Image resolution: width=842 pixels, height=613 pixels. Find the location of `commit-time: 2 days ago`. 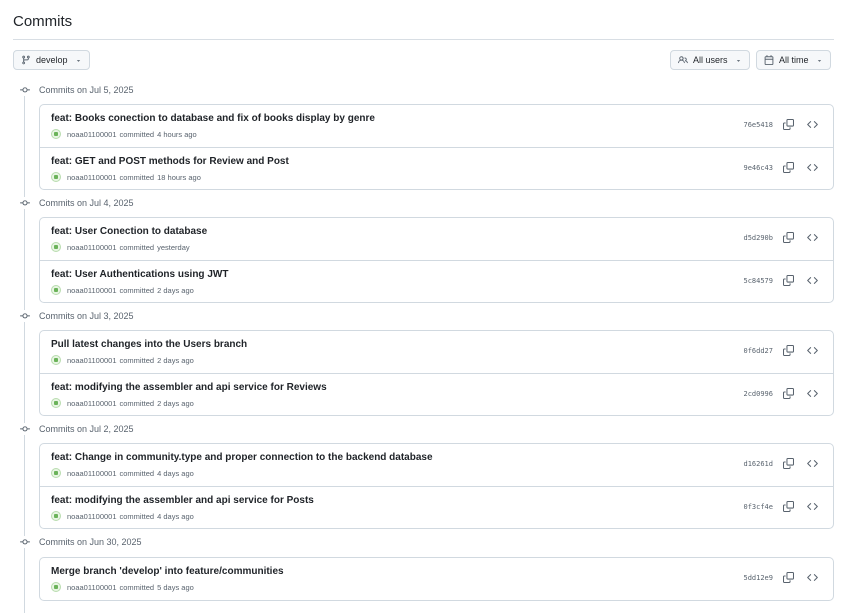

commit-time: 2 days ago is located at coordinates (175, 360).